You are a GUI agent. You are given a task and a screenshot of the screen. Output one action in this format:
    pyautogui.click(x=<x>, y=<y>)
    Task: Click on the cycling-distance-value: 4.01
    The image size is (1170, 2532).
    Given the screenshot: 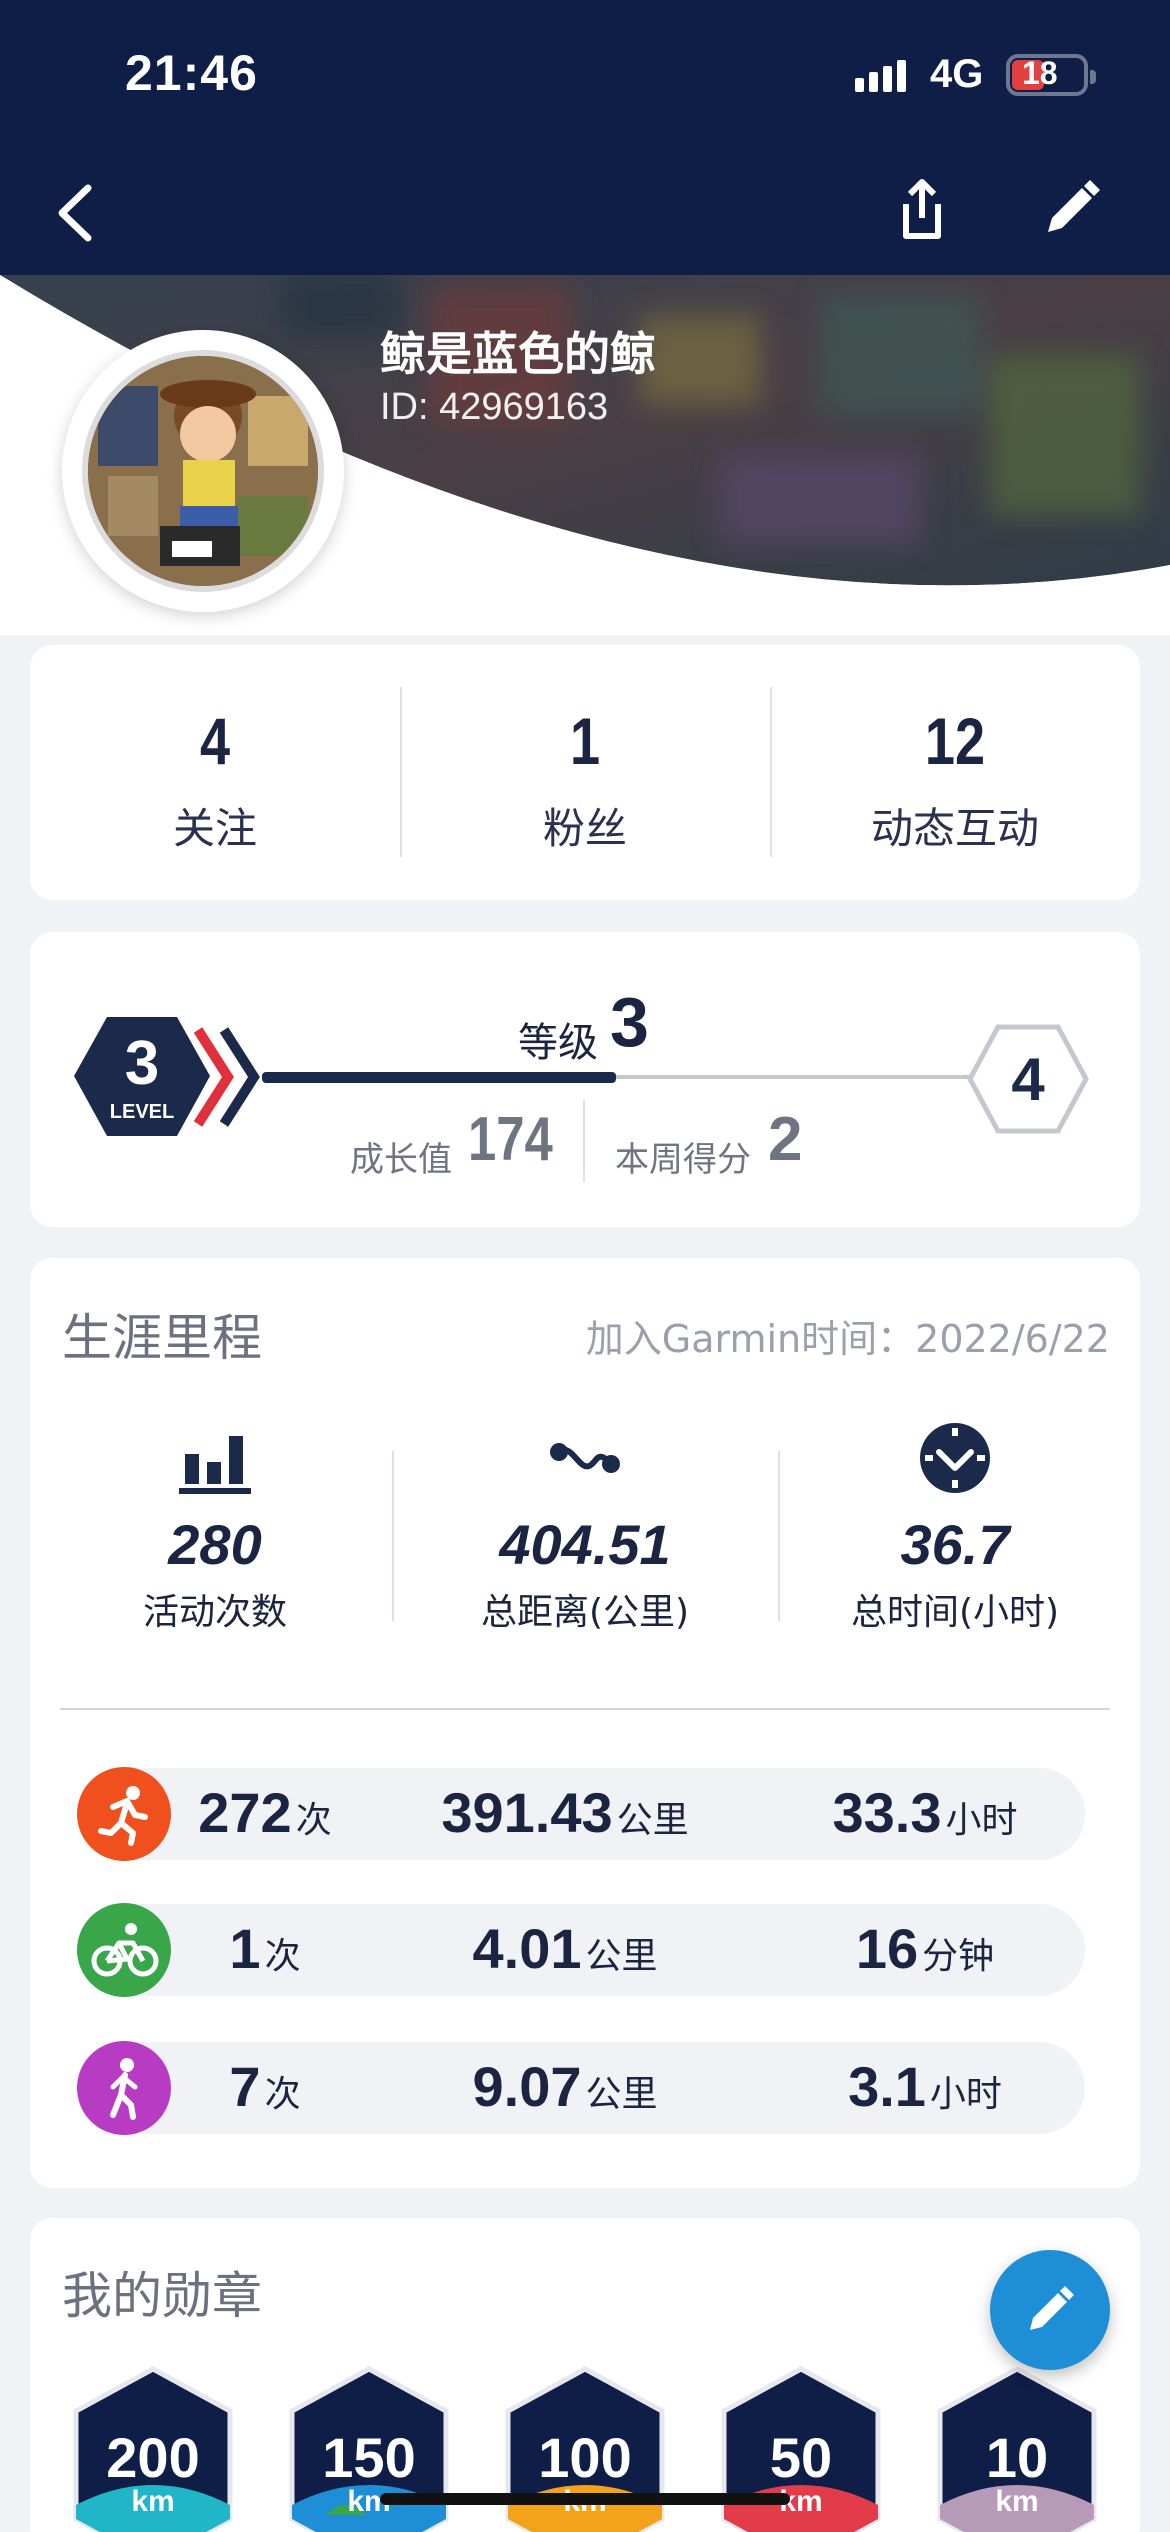 What is the action you would take?
    pyautogui.click(x=527, y=1948)
    